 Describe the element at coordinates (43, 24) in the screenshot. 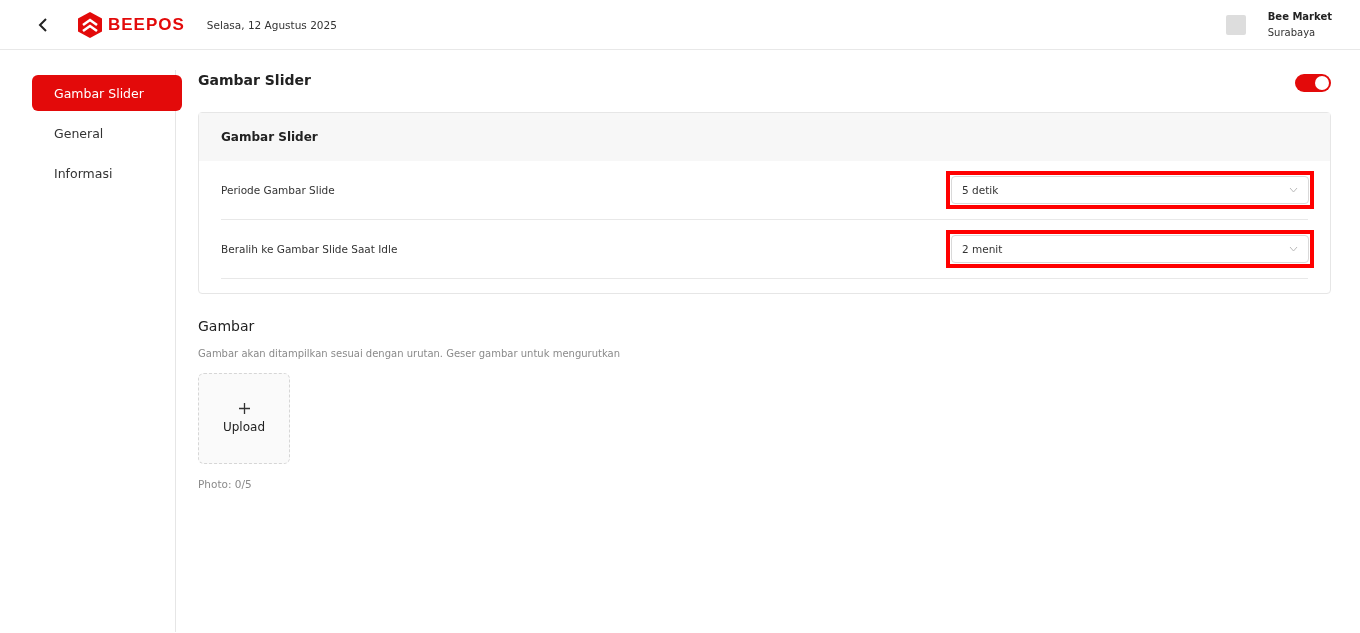

I see `chevron-left-icon` at that location.